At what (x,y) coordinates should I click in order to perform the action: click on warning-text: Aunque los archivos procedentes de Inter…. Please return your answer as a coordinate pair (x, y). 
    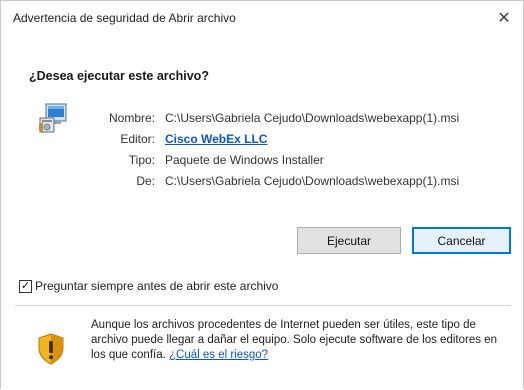
    Looking at the image, I should click on (294, 340).